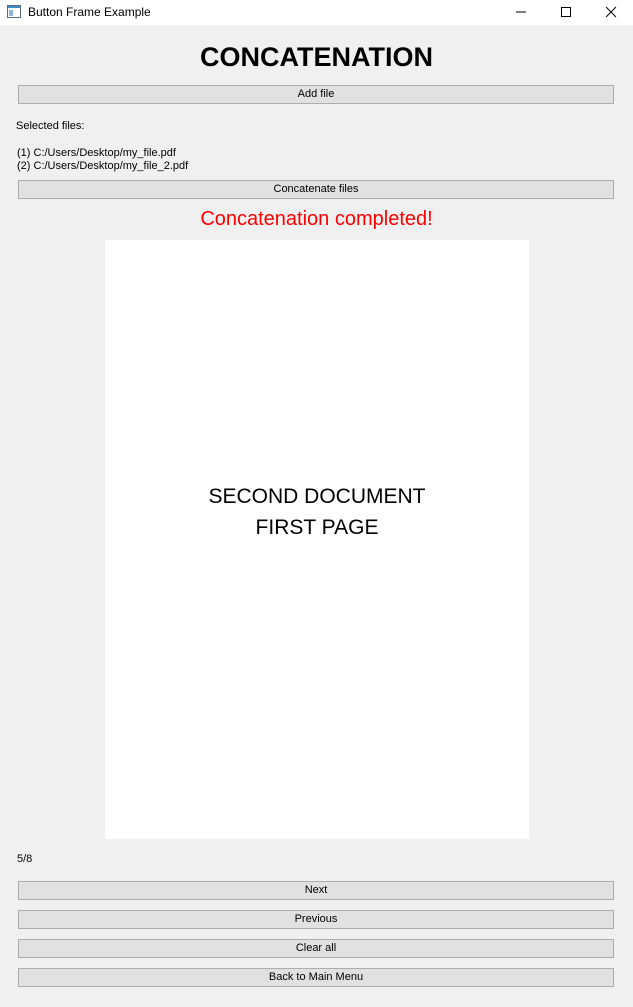  I want to click on window-title: Button Frame Example, so click(89, 12).